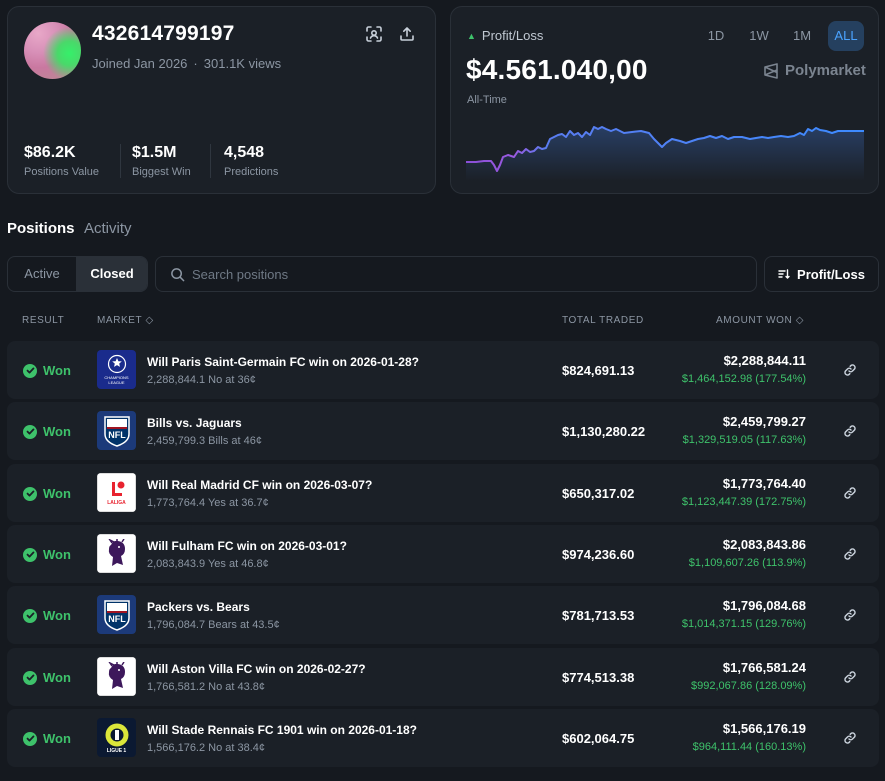 The height and width of the screenshot is (781, 885). I want to click on total-traded: $781,713.53, so click(598, 615).